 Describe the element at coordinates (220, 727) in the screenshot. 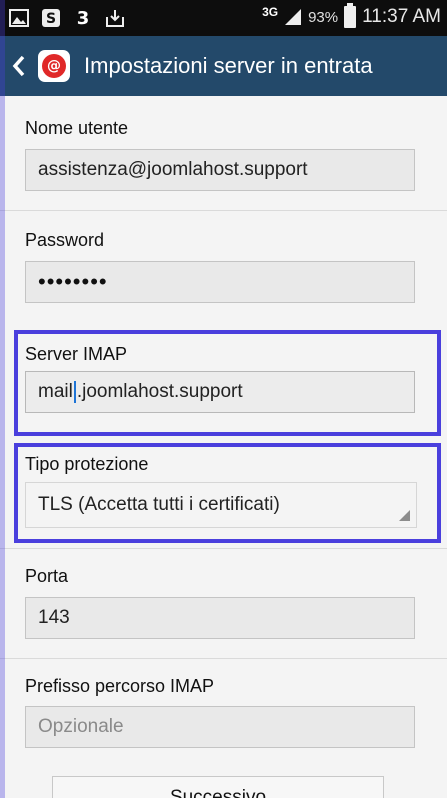

I see `prefix-input: Opzionale` at that location.